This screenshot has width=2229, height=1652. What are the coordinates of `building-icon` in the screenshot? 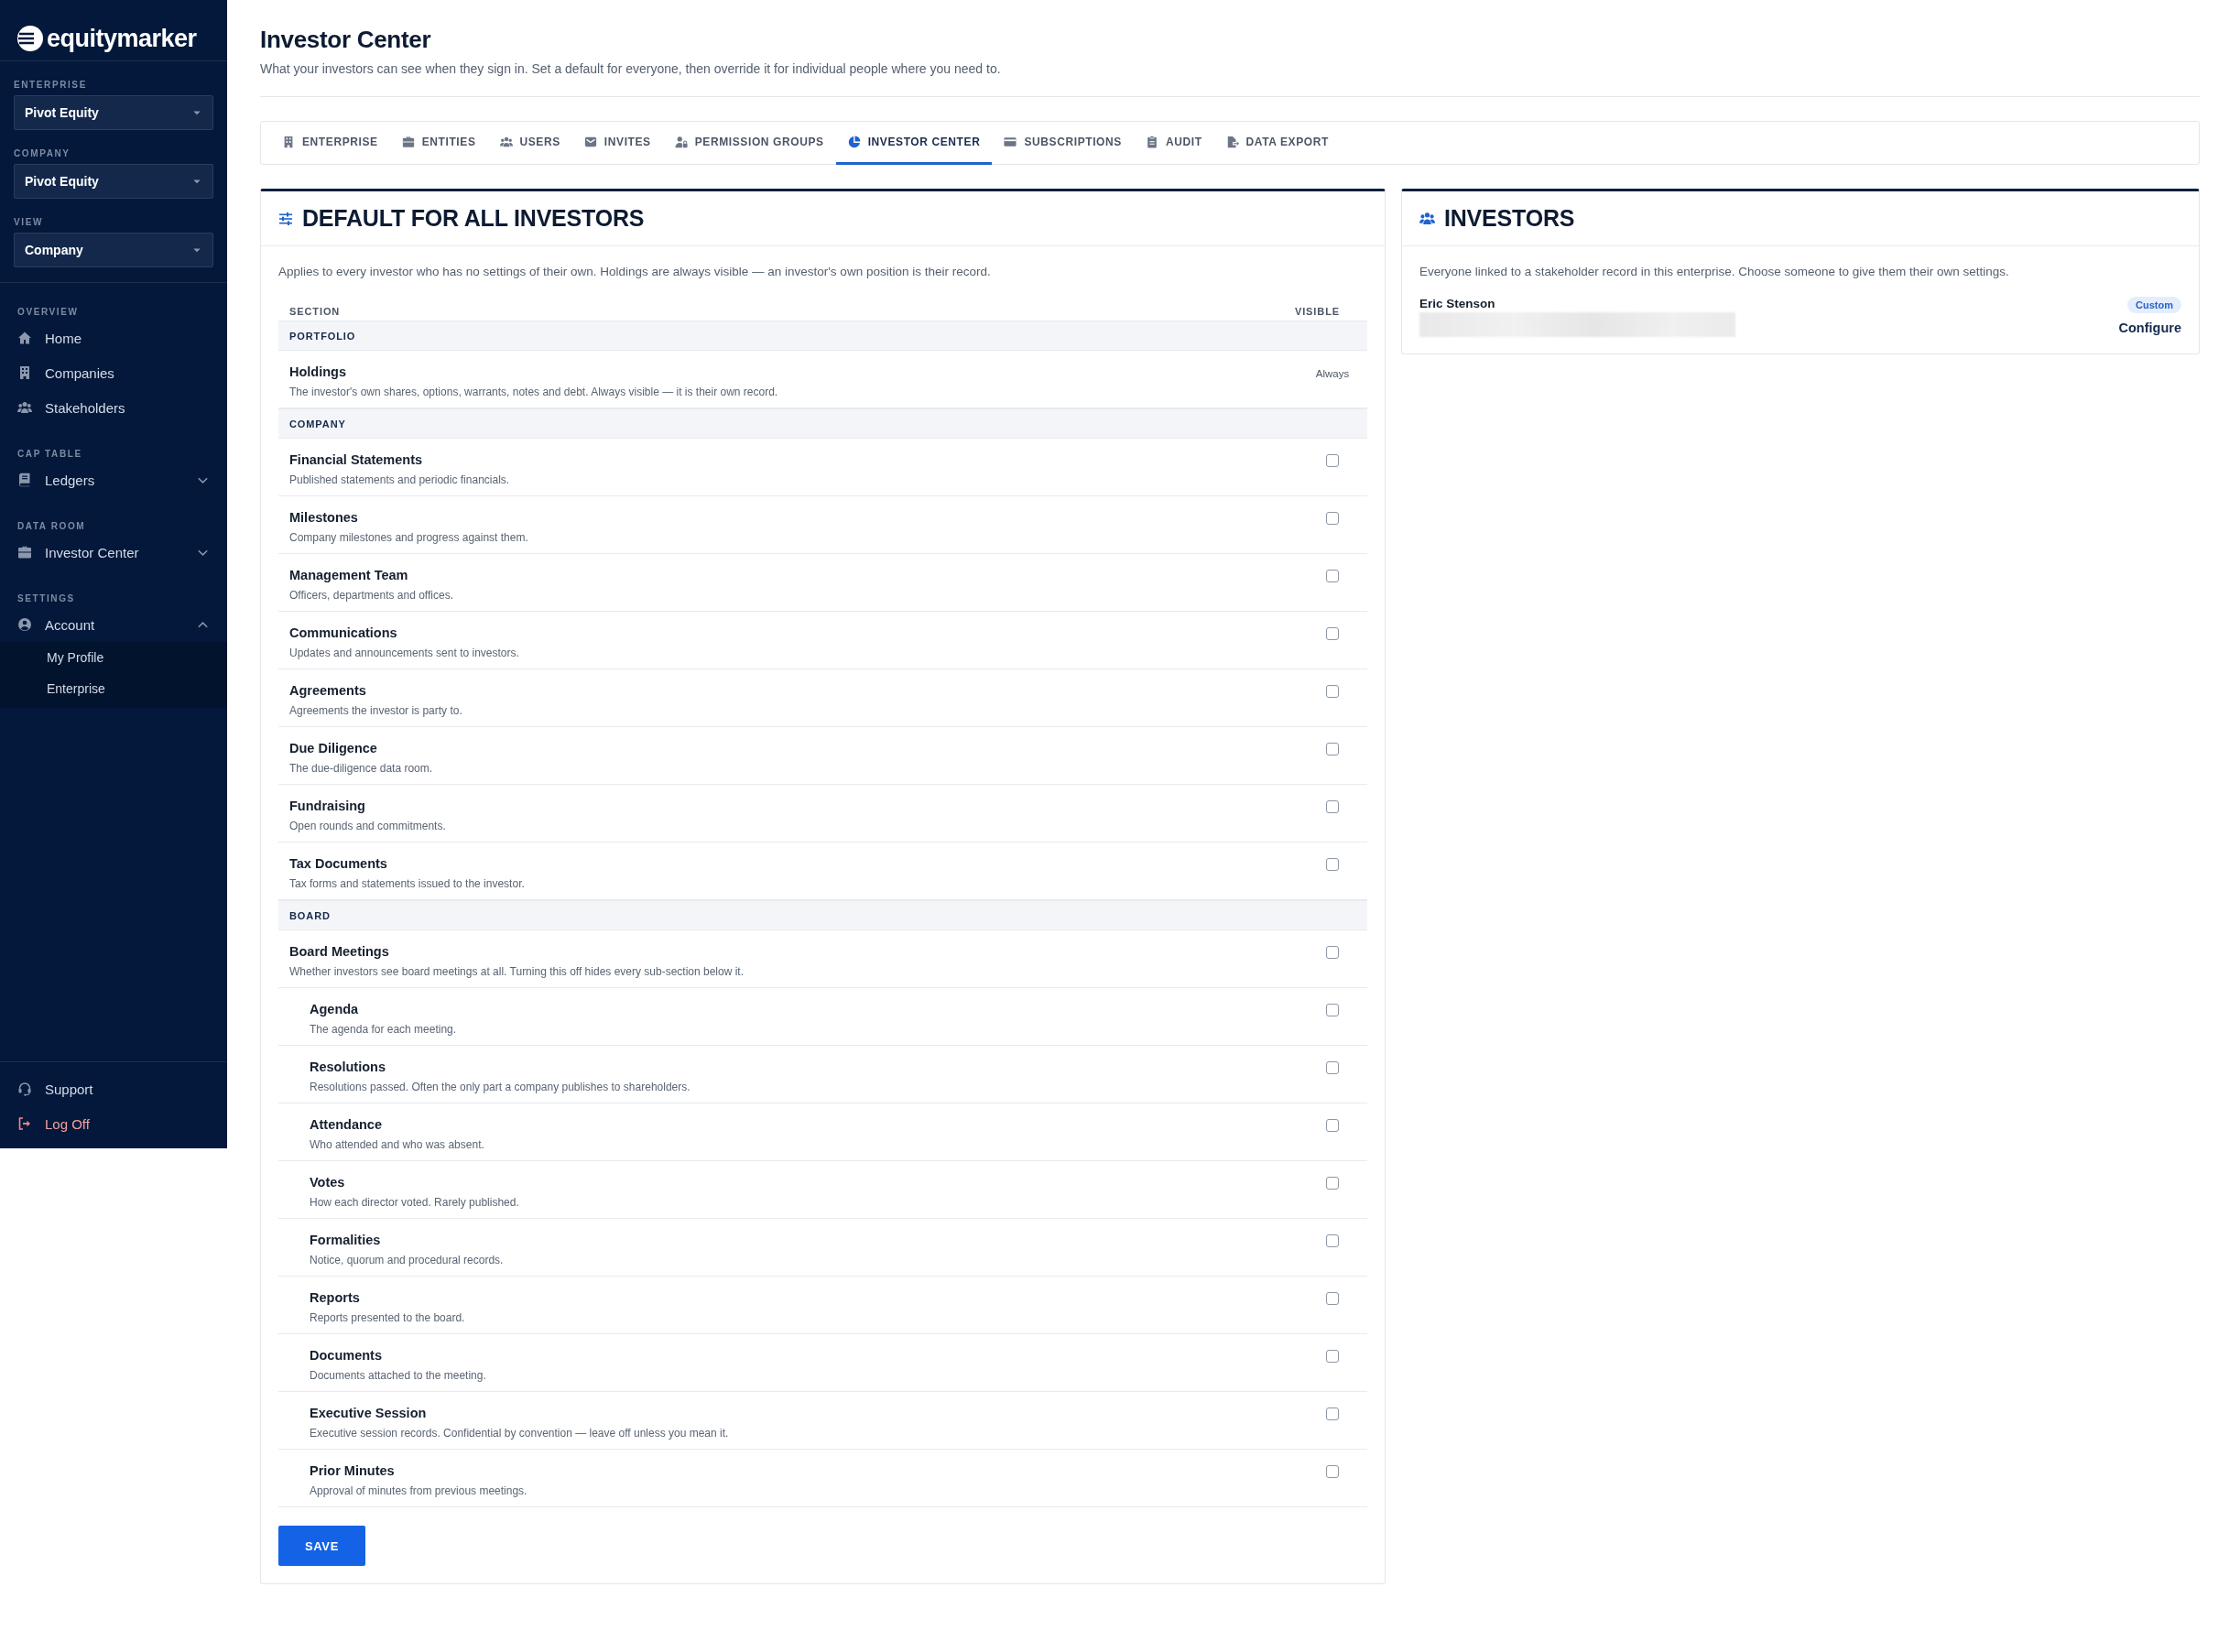 It's located at (25, 372).